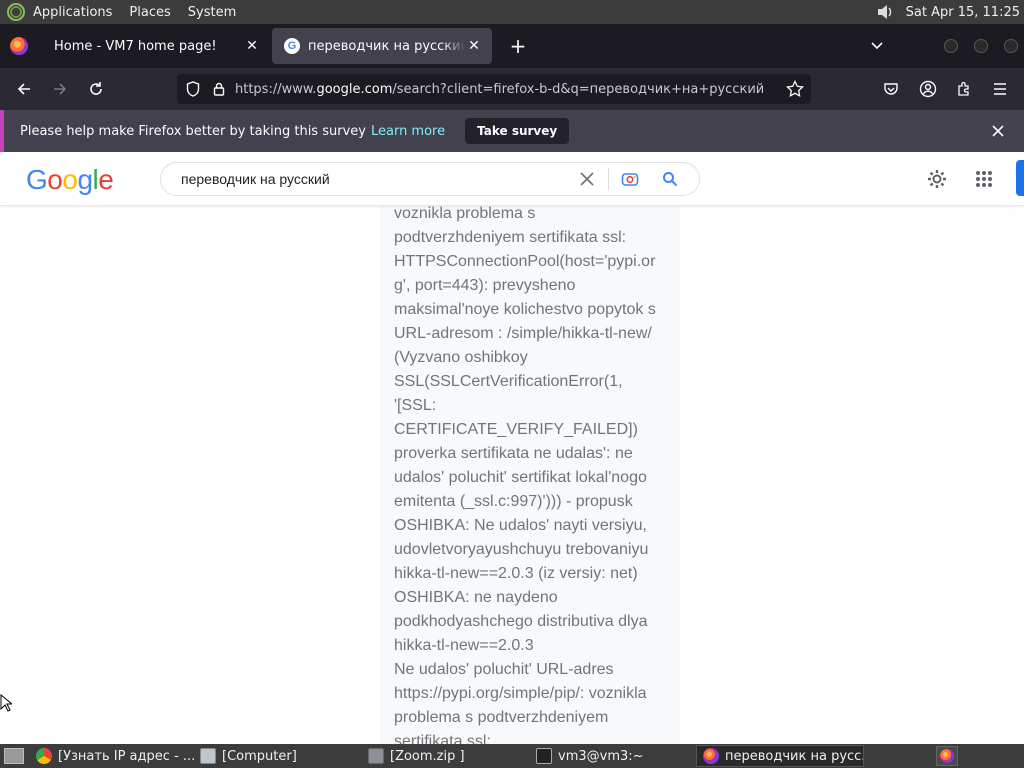 The height and width of the screenshot is (768, 1024). I want to click on terminal-icon, so click(544, 756).